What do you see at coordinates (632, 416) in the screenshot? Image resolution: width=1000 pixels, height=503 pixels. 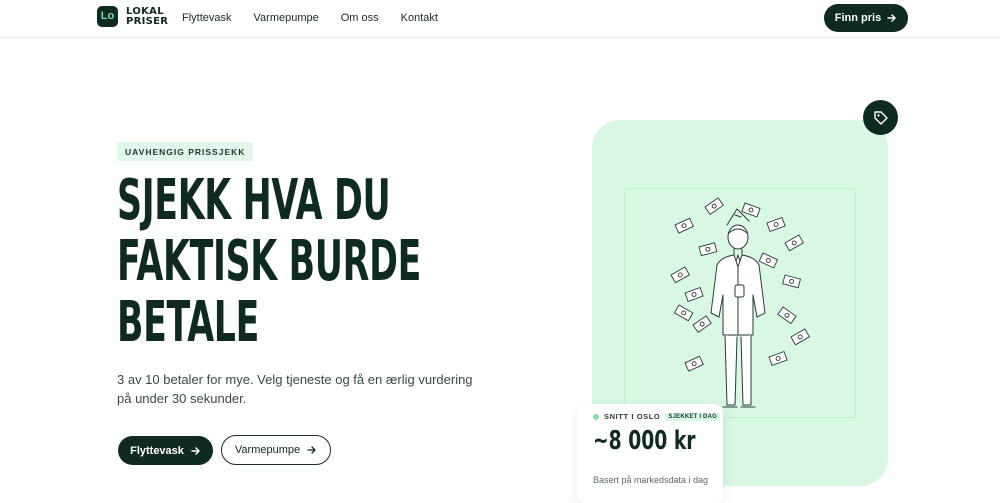 I see `price-card-label: SNITT I OSLO` at bounding box center [632, 416].